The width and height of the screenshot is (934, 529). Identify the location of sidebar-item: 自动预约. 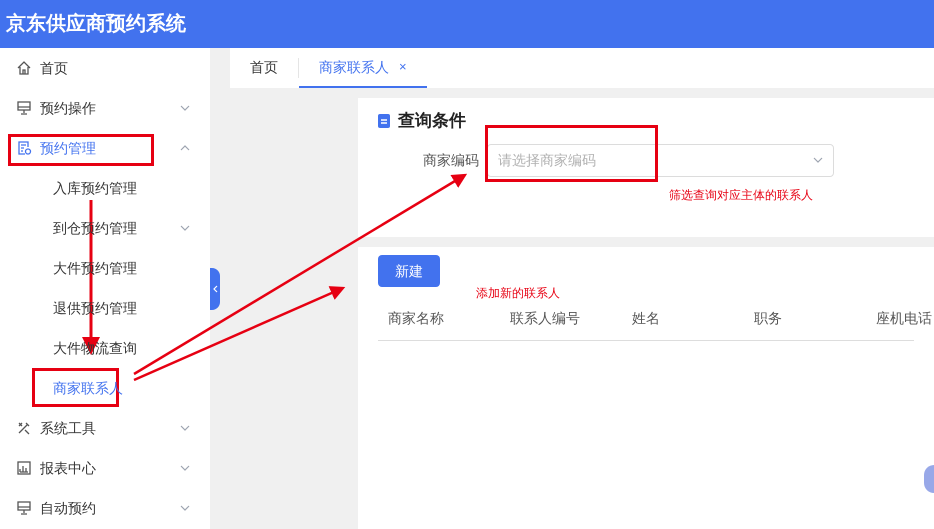
(105, 508).